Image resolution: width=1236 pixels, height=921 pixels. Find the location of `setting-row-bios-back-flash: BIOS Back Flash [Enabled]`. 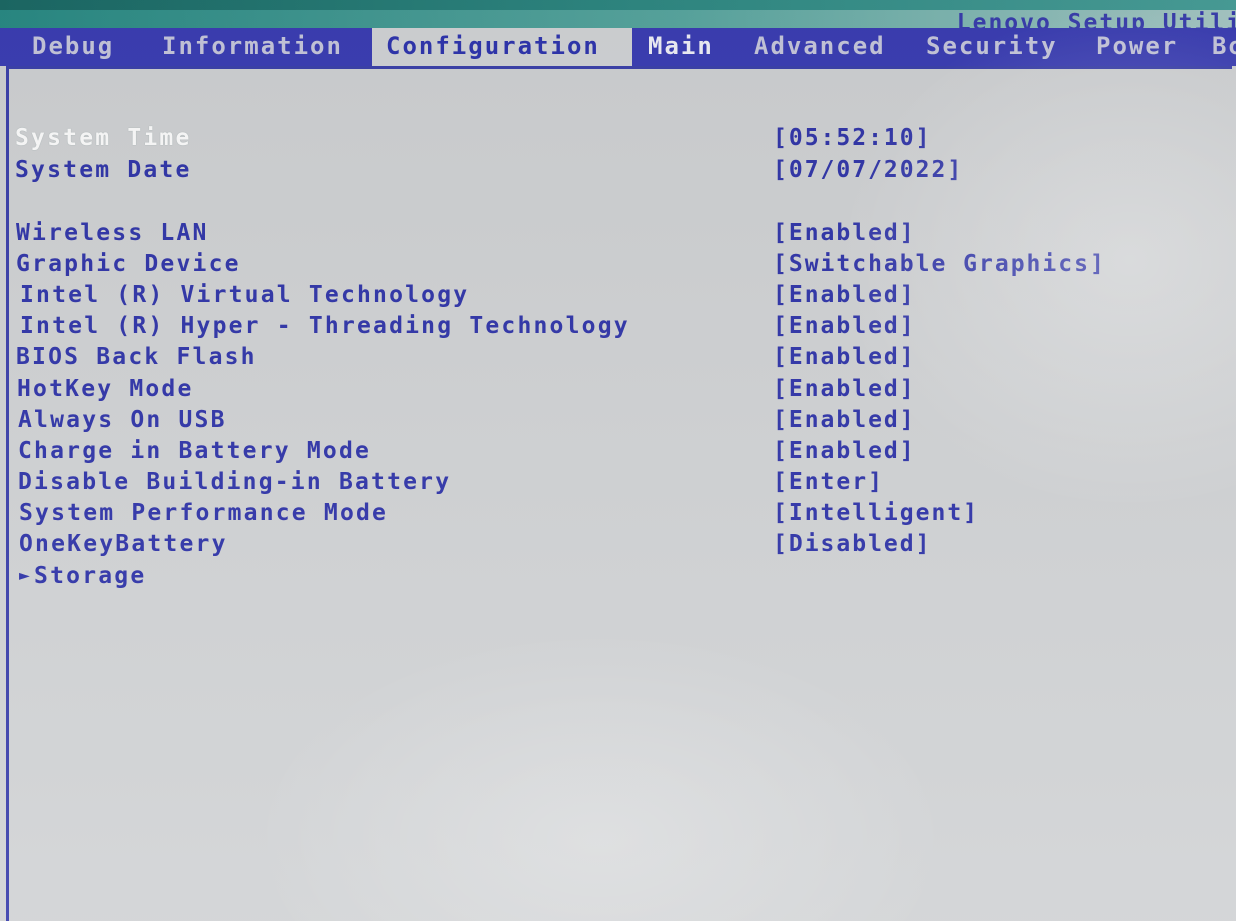

setting-row-bios-back-flash: BIOS Back Flash [Enabled] is located at coordinates (618, 359).